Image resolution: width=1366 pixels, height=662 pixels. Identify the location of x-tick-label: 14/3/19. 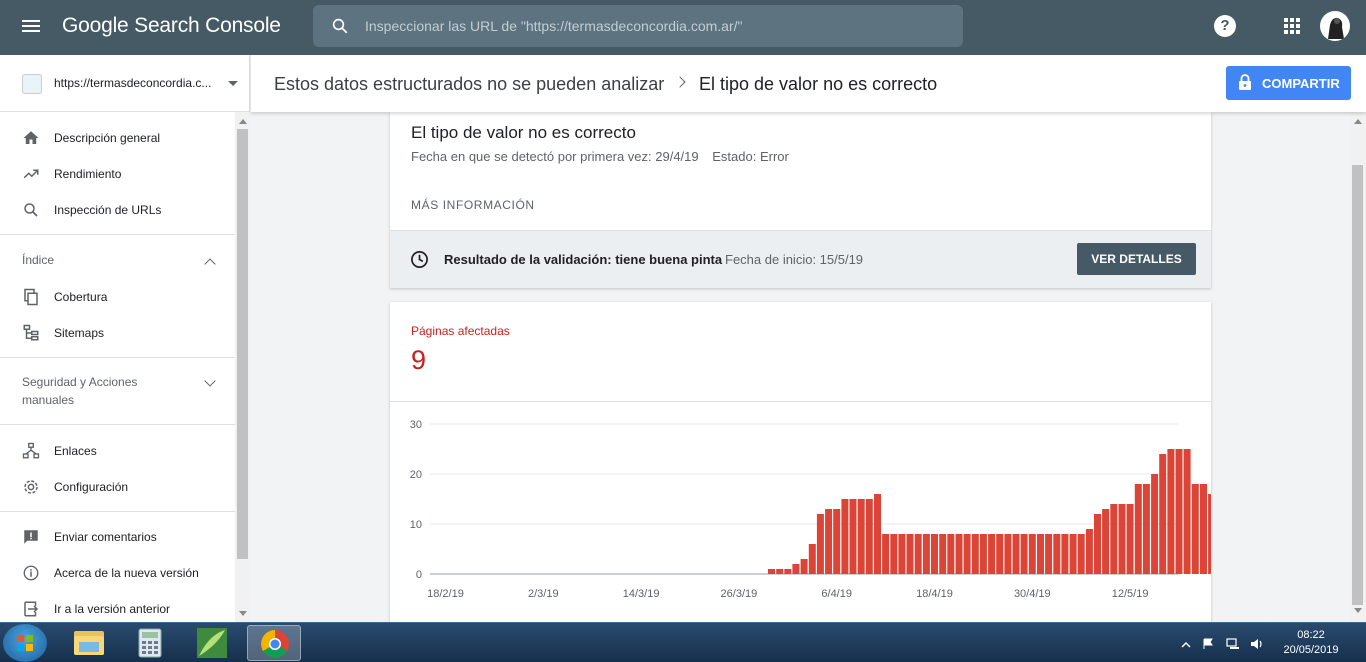
(641, 594).